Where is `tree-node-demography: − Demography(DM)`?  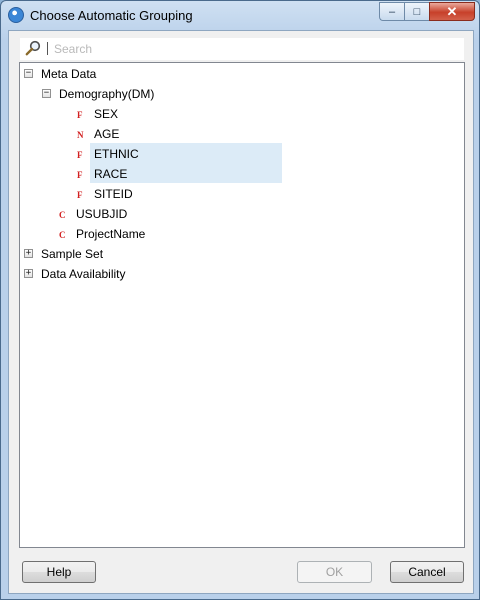
tree-node-demography: − Demography(DM) is located at coordinates (240, 94).